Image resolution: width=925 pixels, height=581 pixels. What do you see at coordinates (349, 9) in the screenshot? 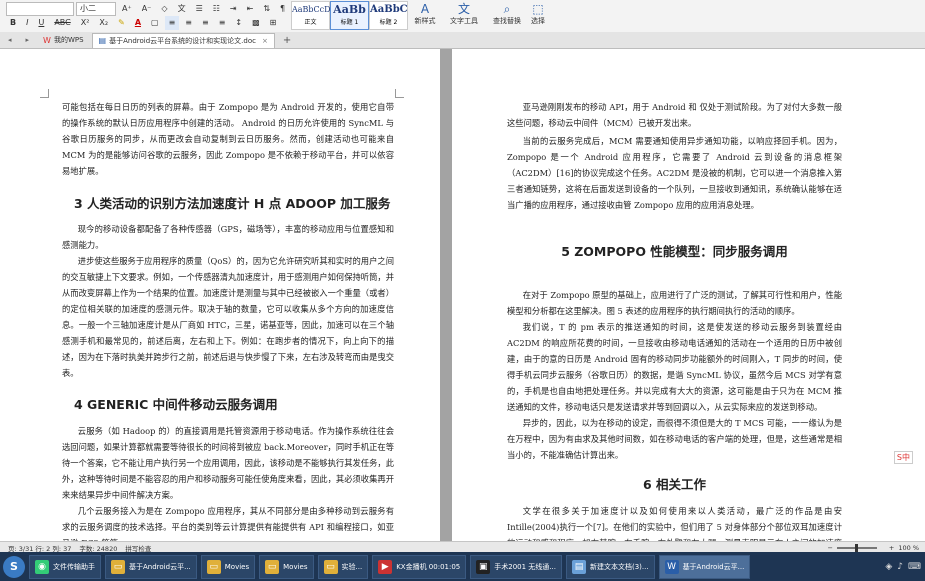
I see `style-heading-1-preview: AaBb` at bounding box center [349, 9].